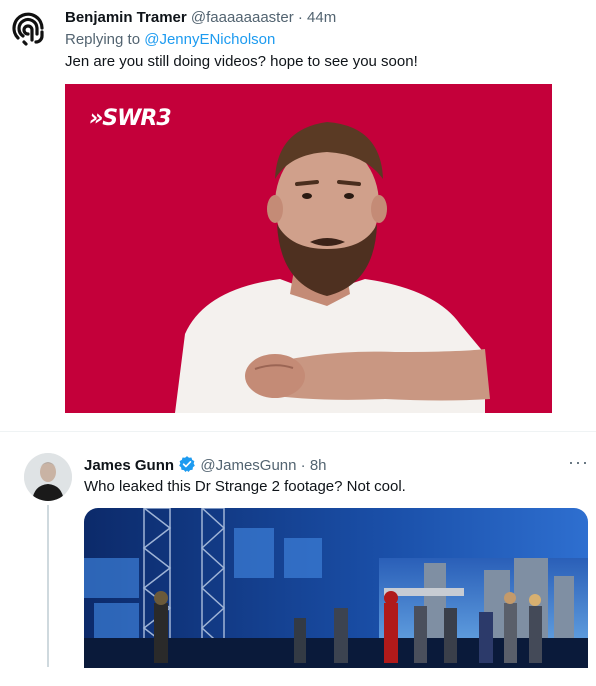 The width and height of the screenshot is (596, 686). What do you see at coordinates (321, 17) in the screenshot?
I see `timestamp: 44m` at bounding box center [321, 17].